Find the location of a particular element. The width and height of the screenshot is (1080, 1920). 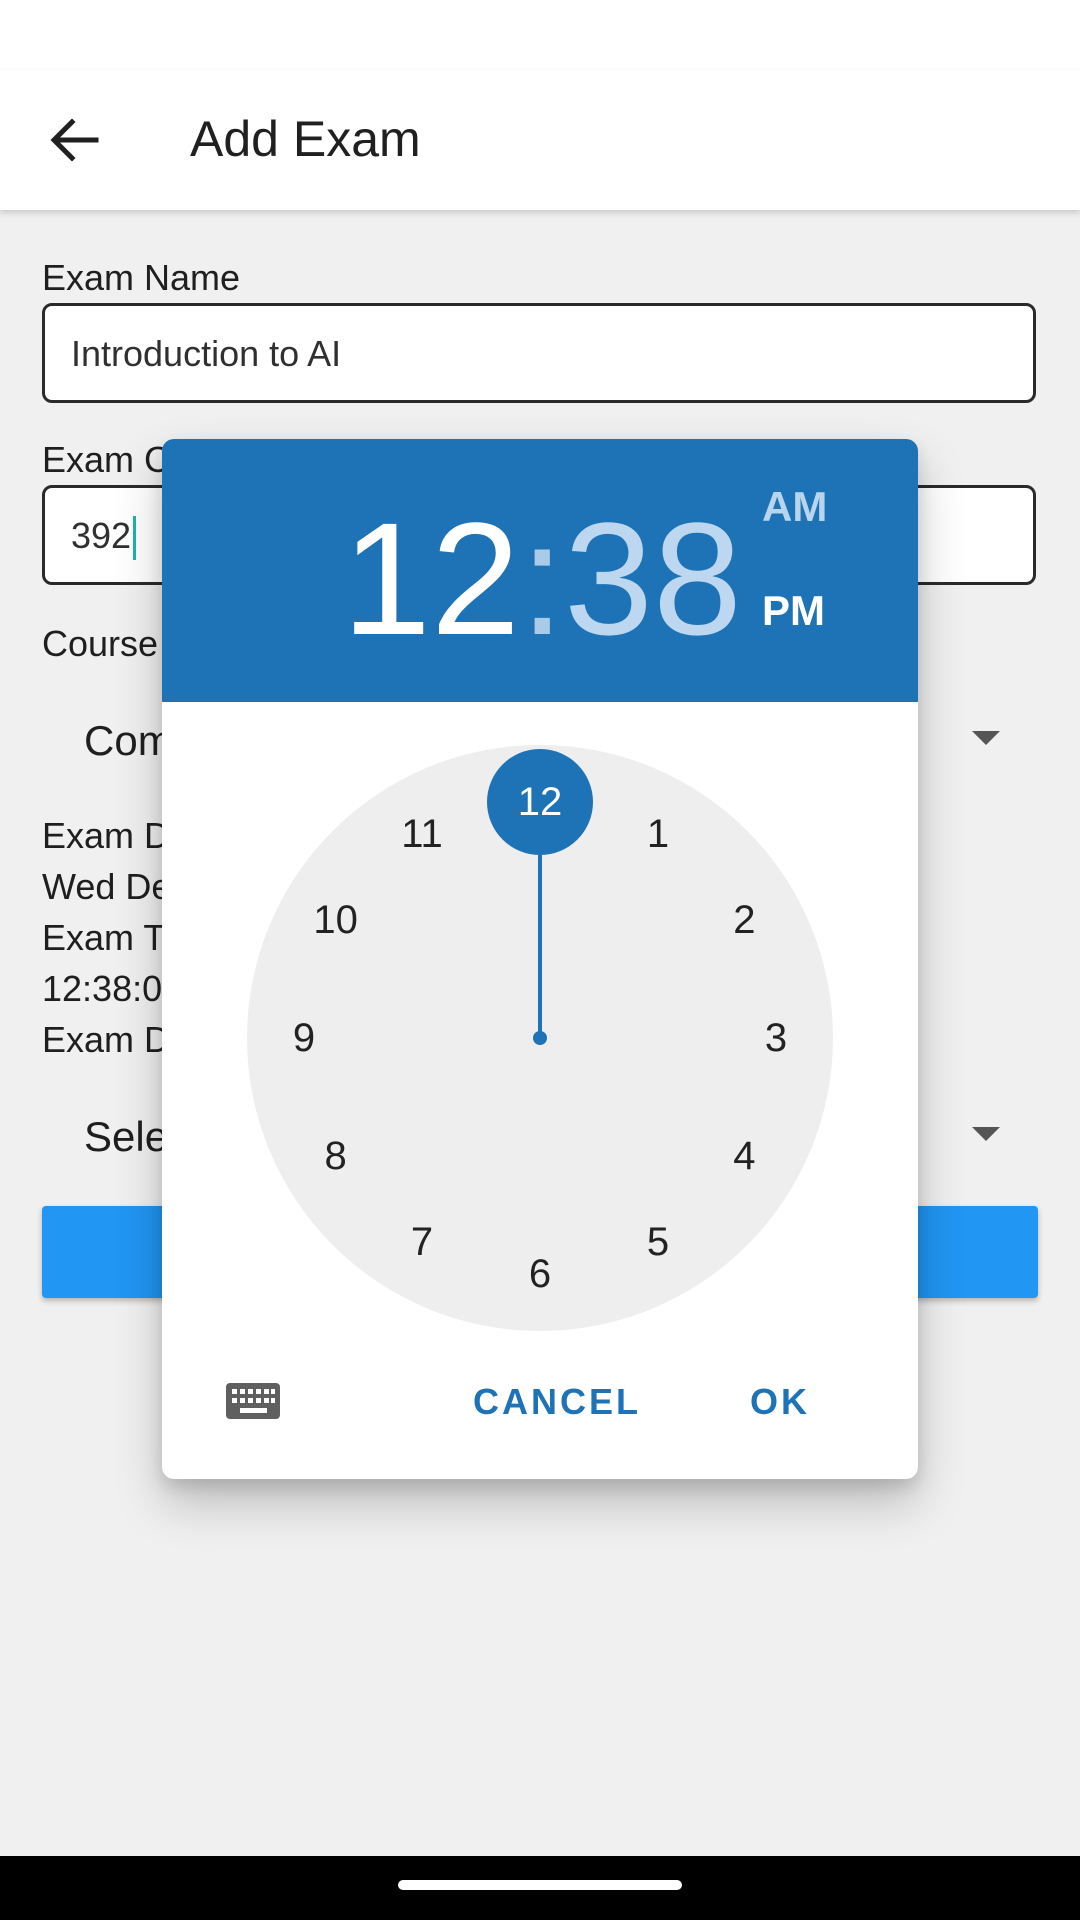

dial-number-3: 3 is located at coordinates (776, 1038).